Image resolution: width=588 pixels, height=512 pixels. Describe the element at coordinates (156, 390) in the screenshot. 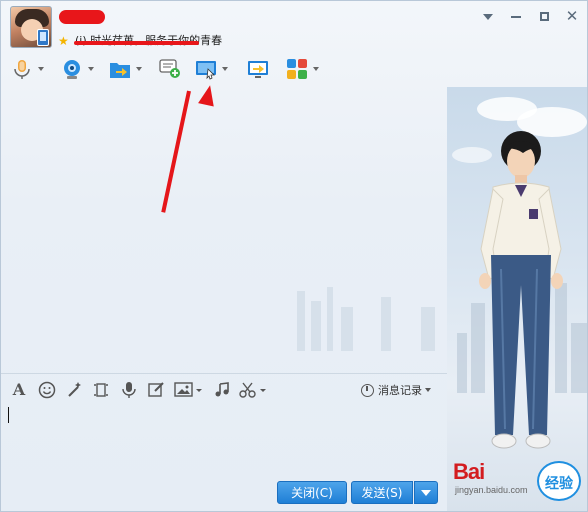

I see `edit-icon` at that location.